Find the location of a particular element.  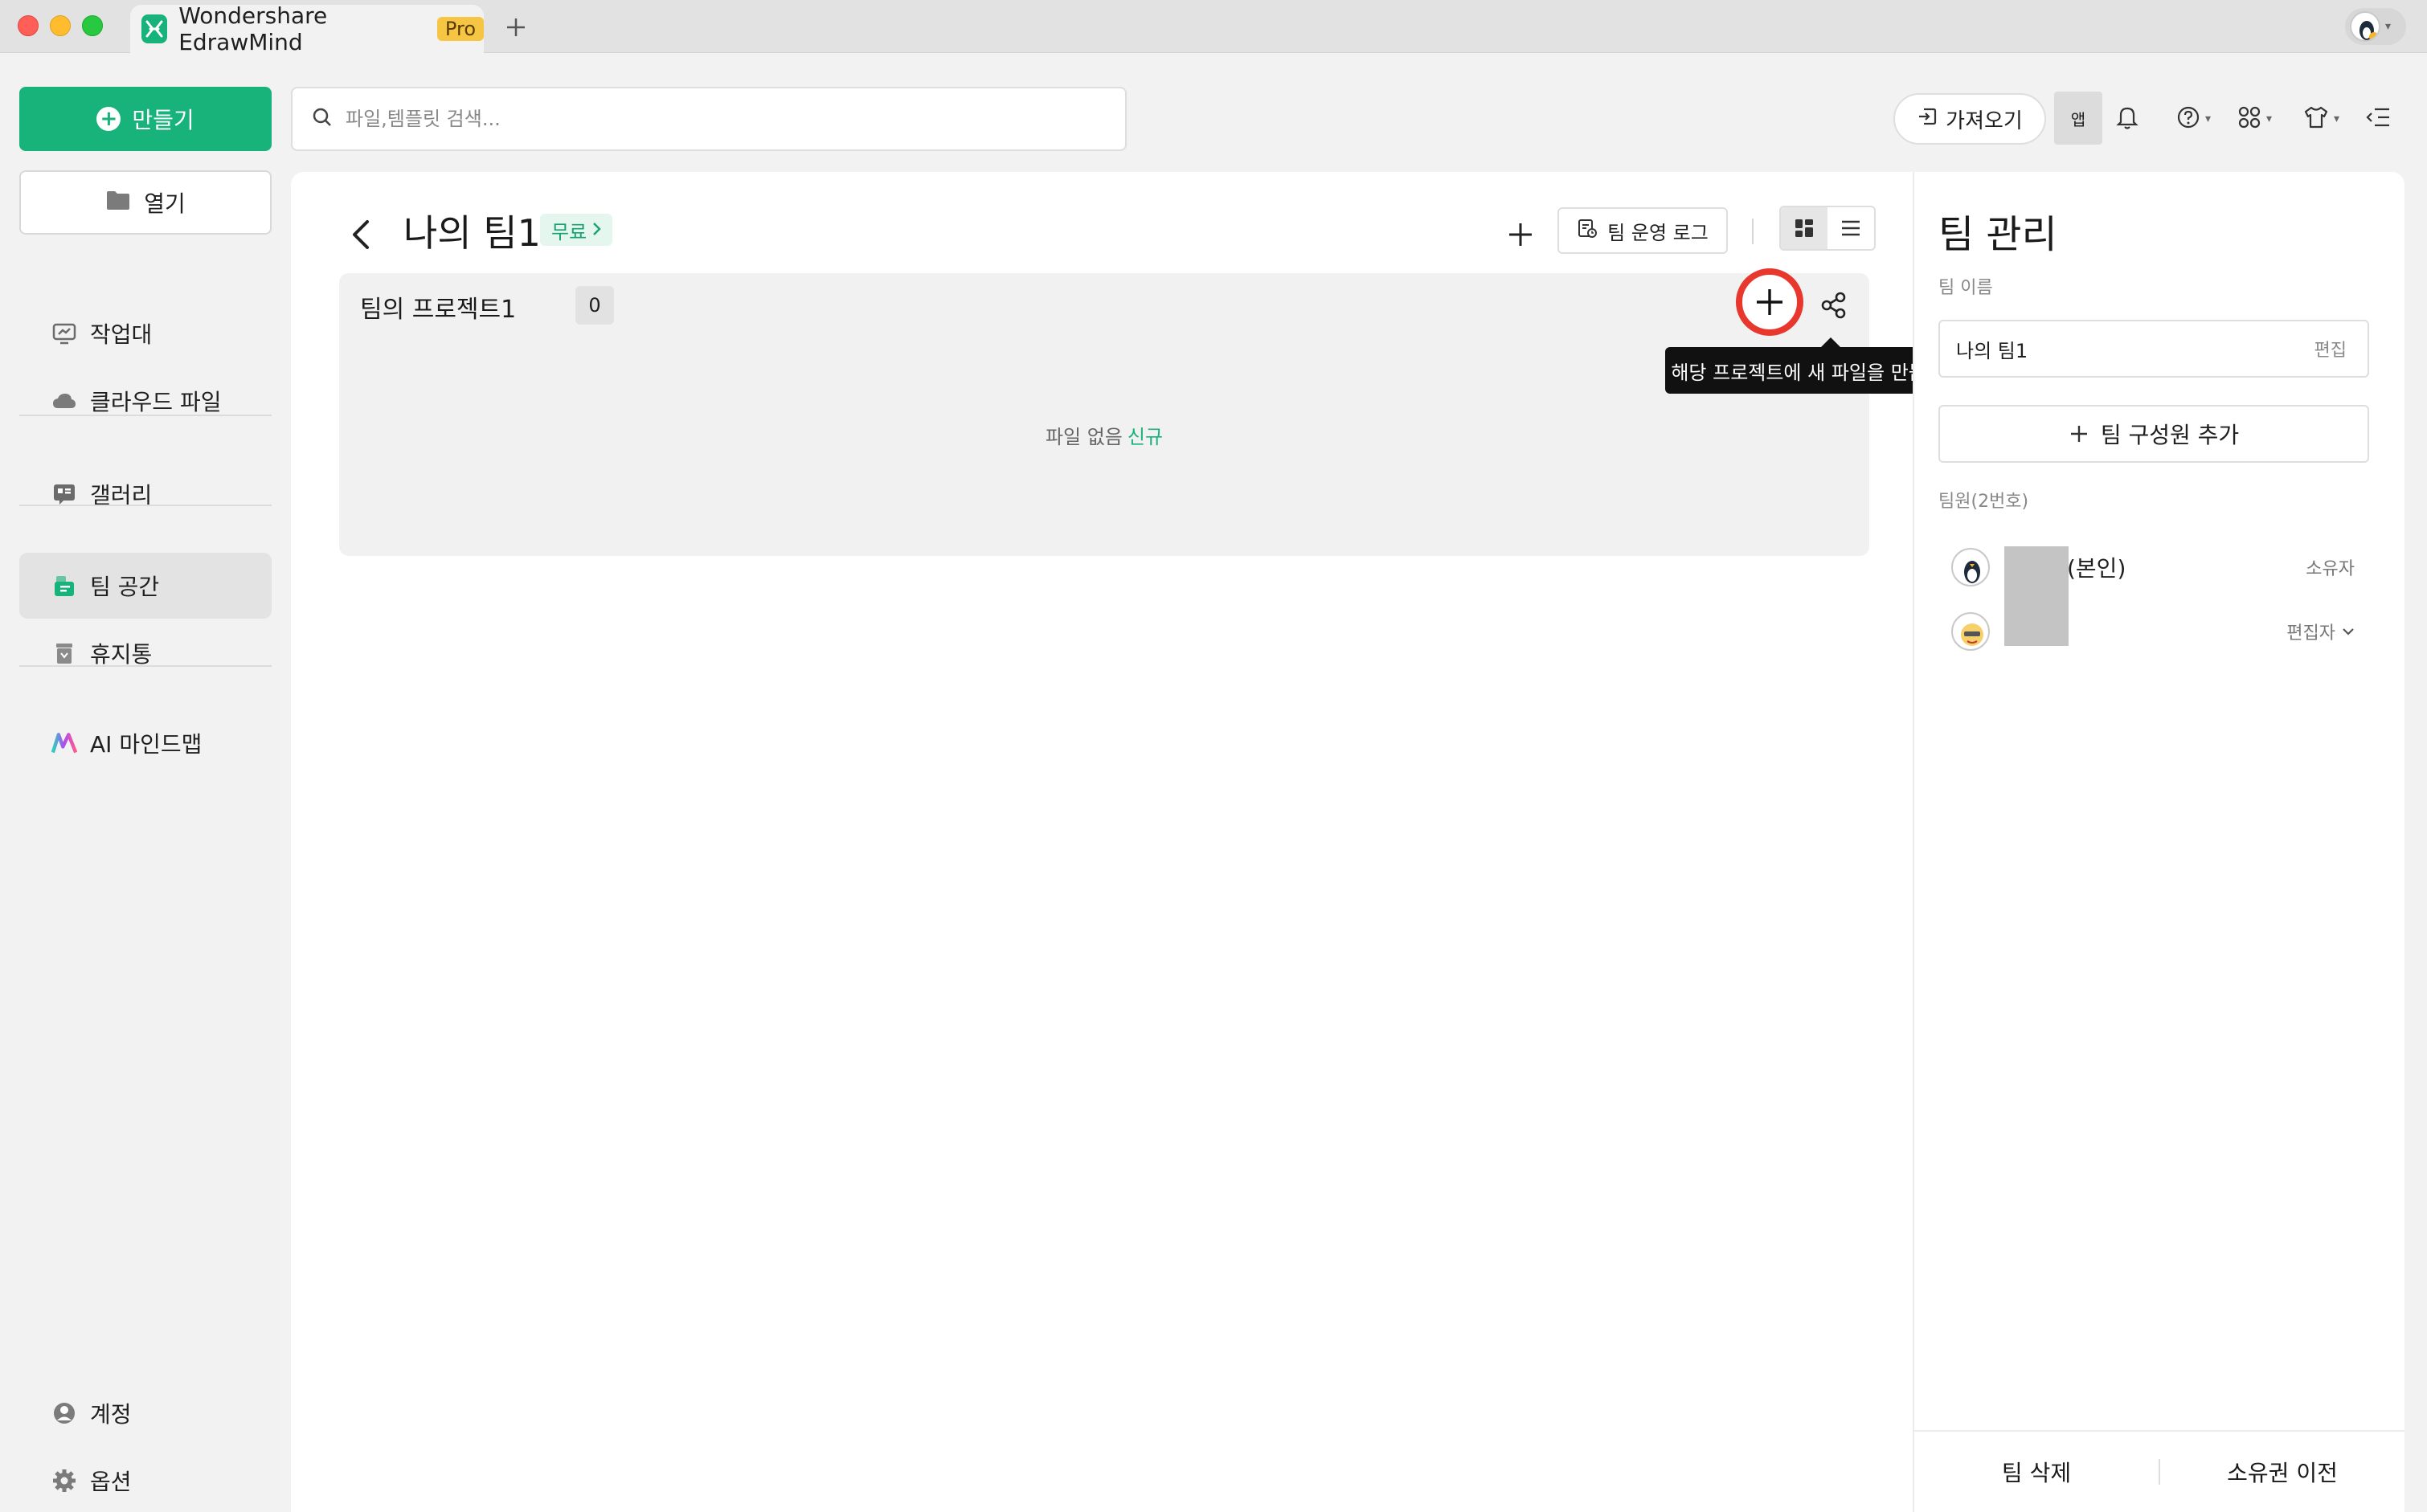

gear-icon is located at coordinates (64, 1481).